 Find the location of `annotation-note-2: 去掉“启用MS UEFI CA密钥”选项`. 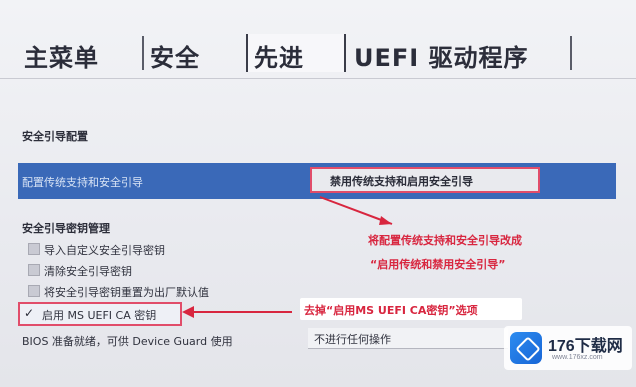

annotation-note-2: 去掉“启用MS UEFI CA密钥”选项 is located at coordinates (391, 310).